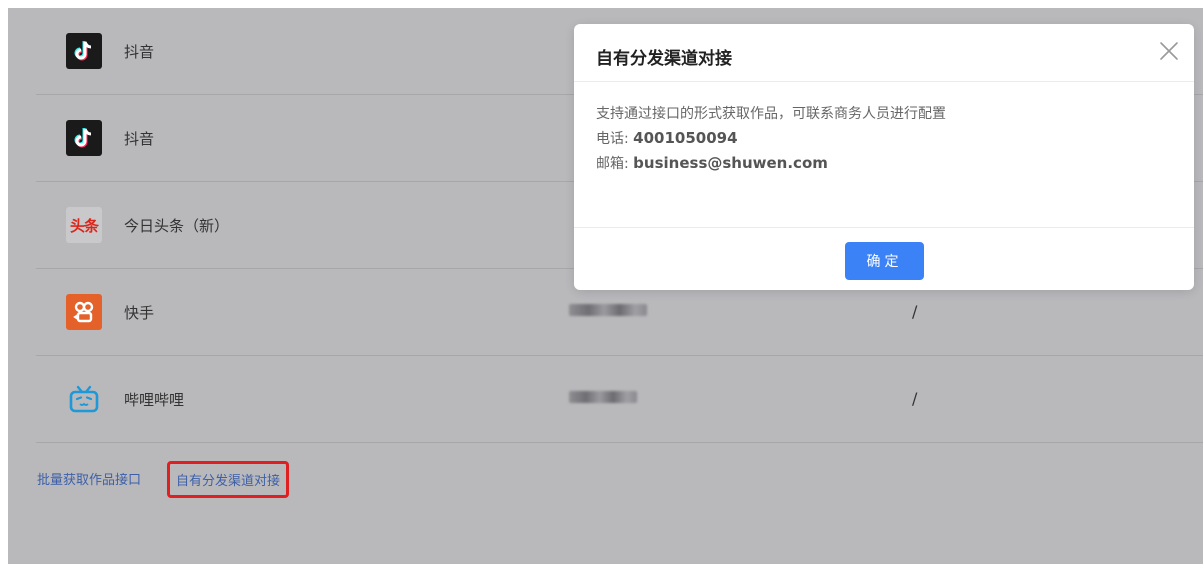 The image size is (1203, 564). What do you see at coordinates (730, 163) in the screenshot?
I see `email-address: business@shuwen.com` at bounding box center [730, 163].